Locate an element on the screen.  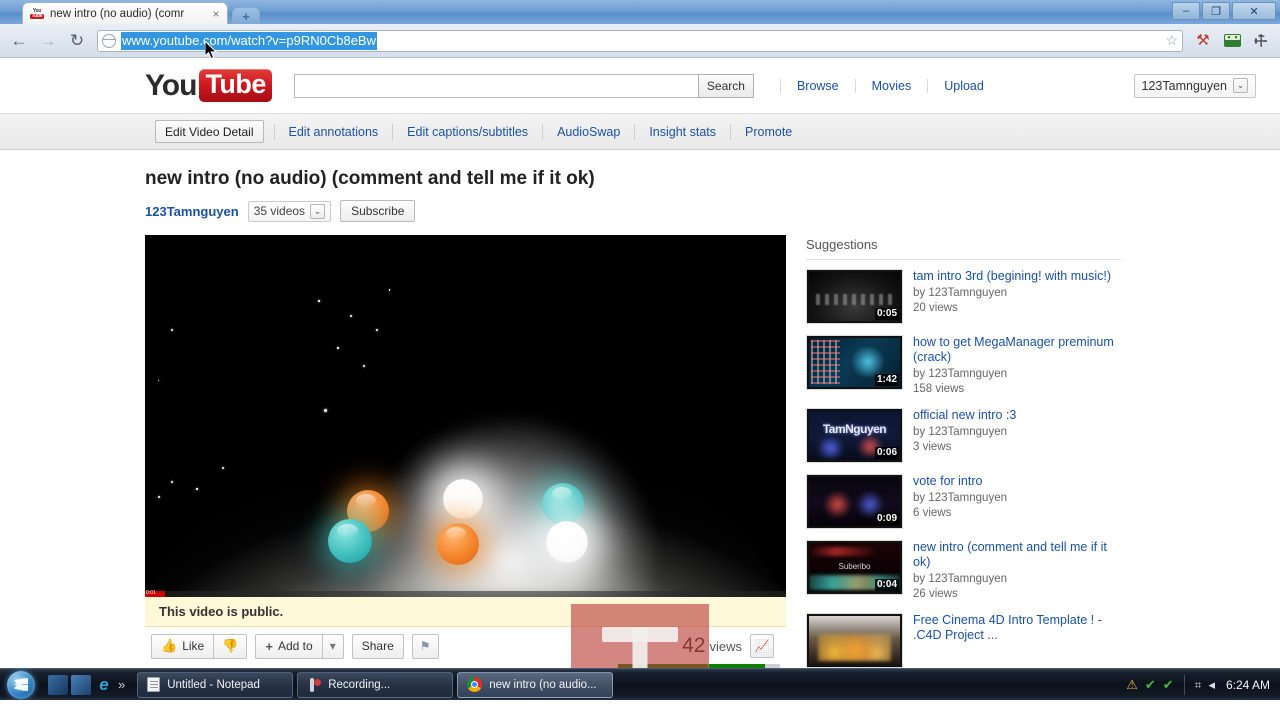
network-icon: ⌗ is located at coordinates (1198, 685).